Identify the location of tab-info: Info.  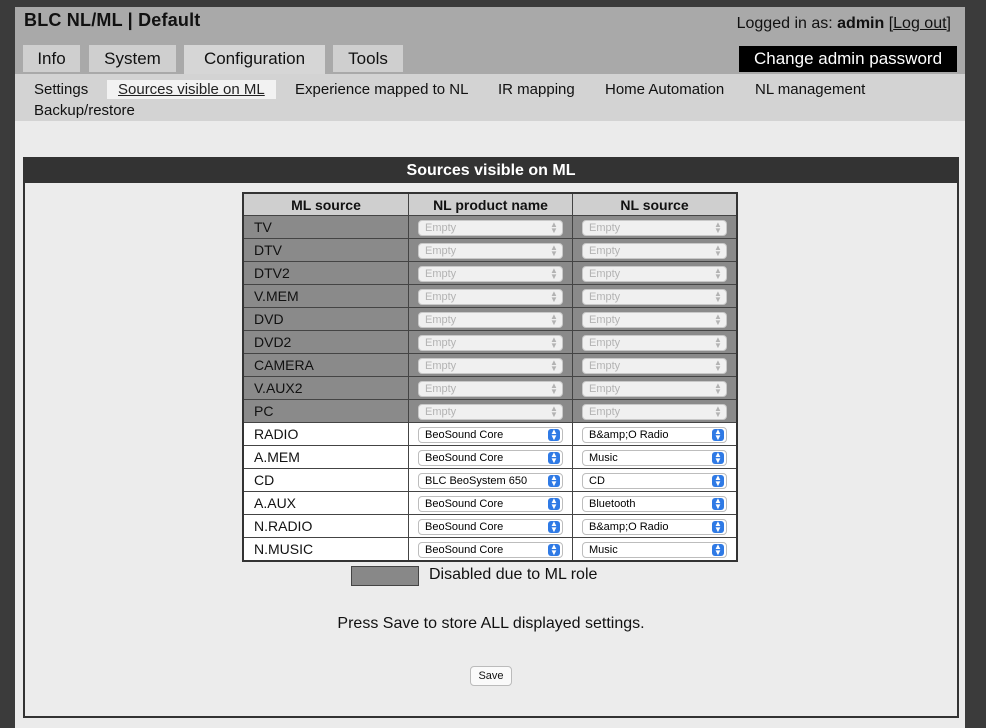
(51, 58).